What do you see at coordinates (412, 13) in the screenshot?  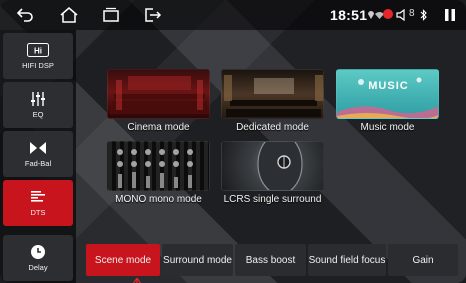 I see `battery-level: 8` at bounding box center [412, 13].